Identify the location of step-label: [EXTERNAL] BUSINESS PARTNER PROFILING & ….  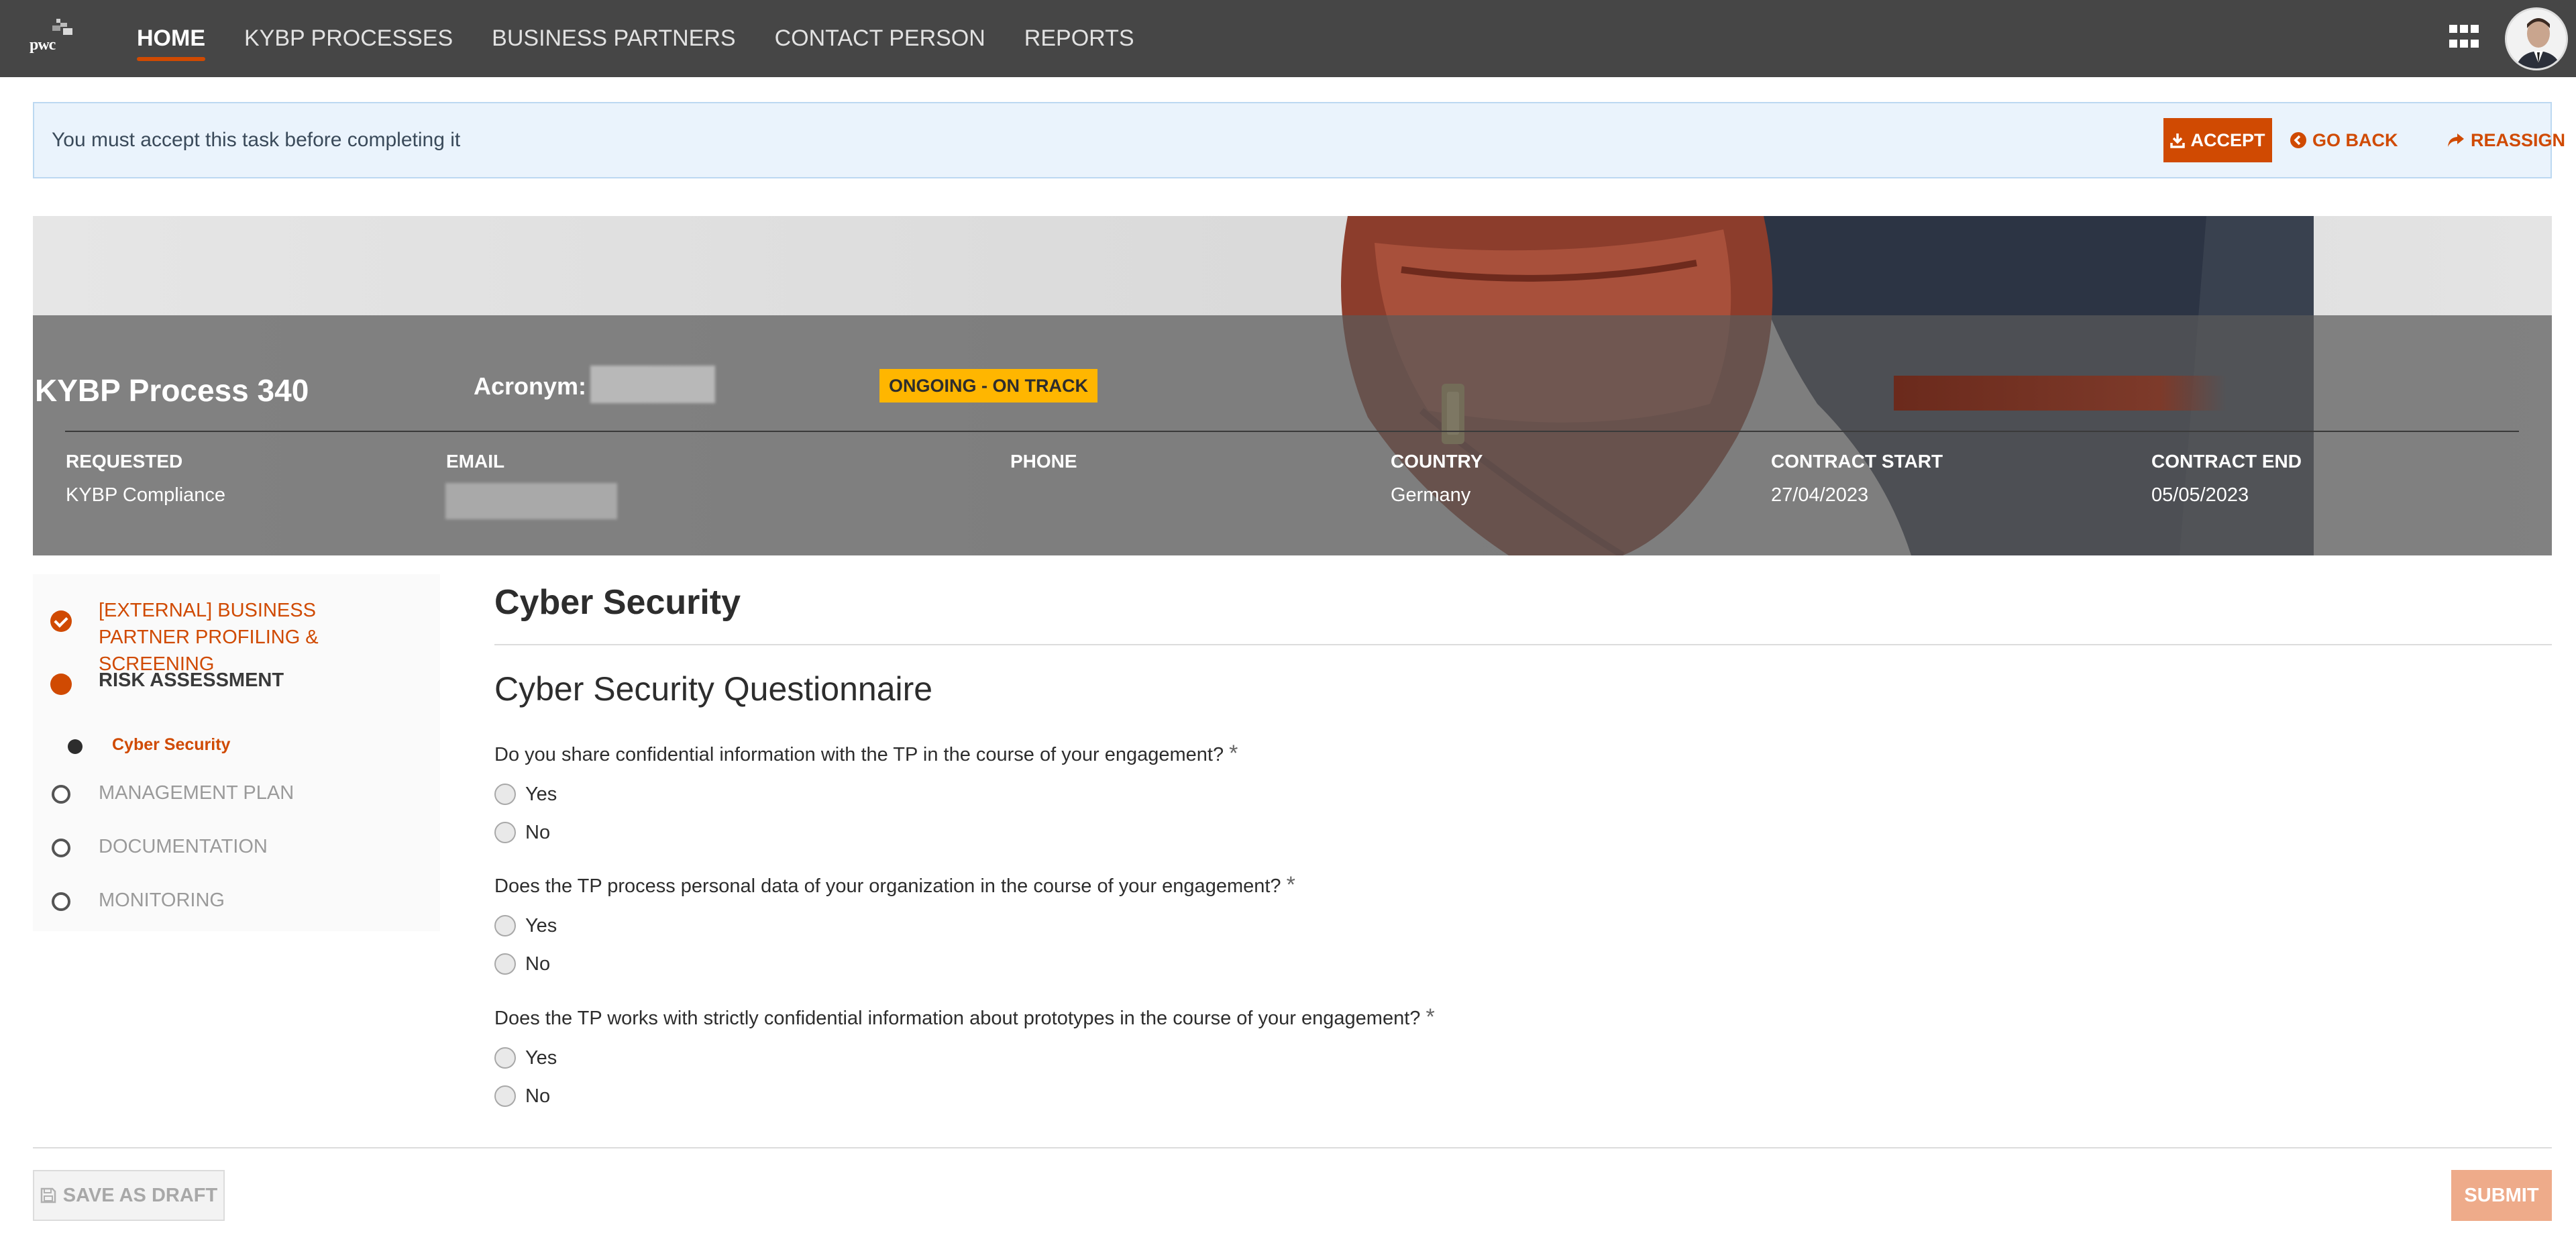
(209, 638).